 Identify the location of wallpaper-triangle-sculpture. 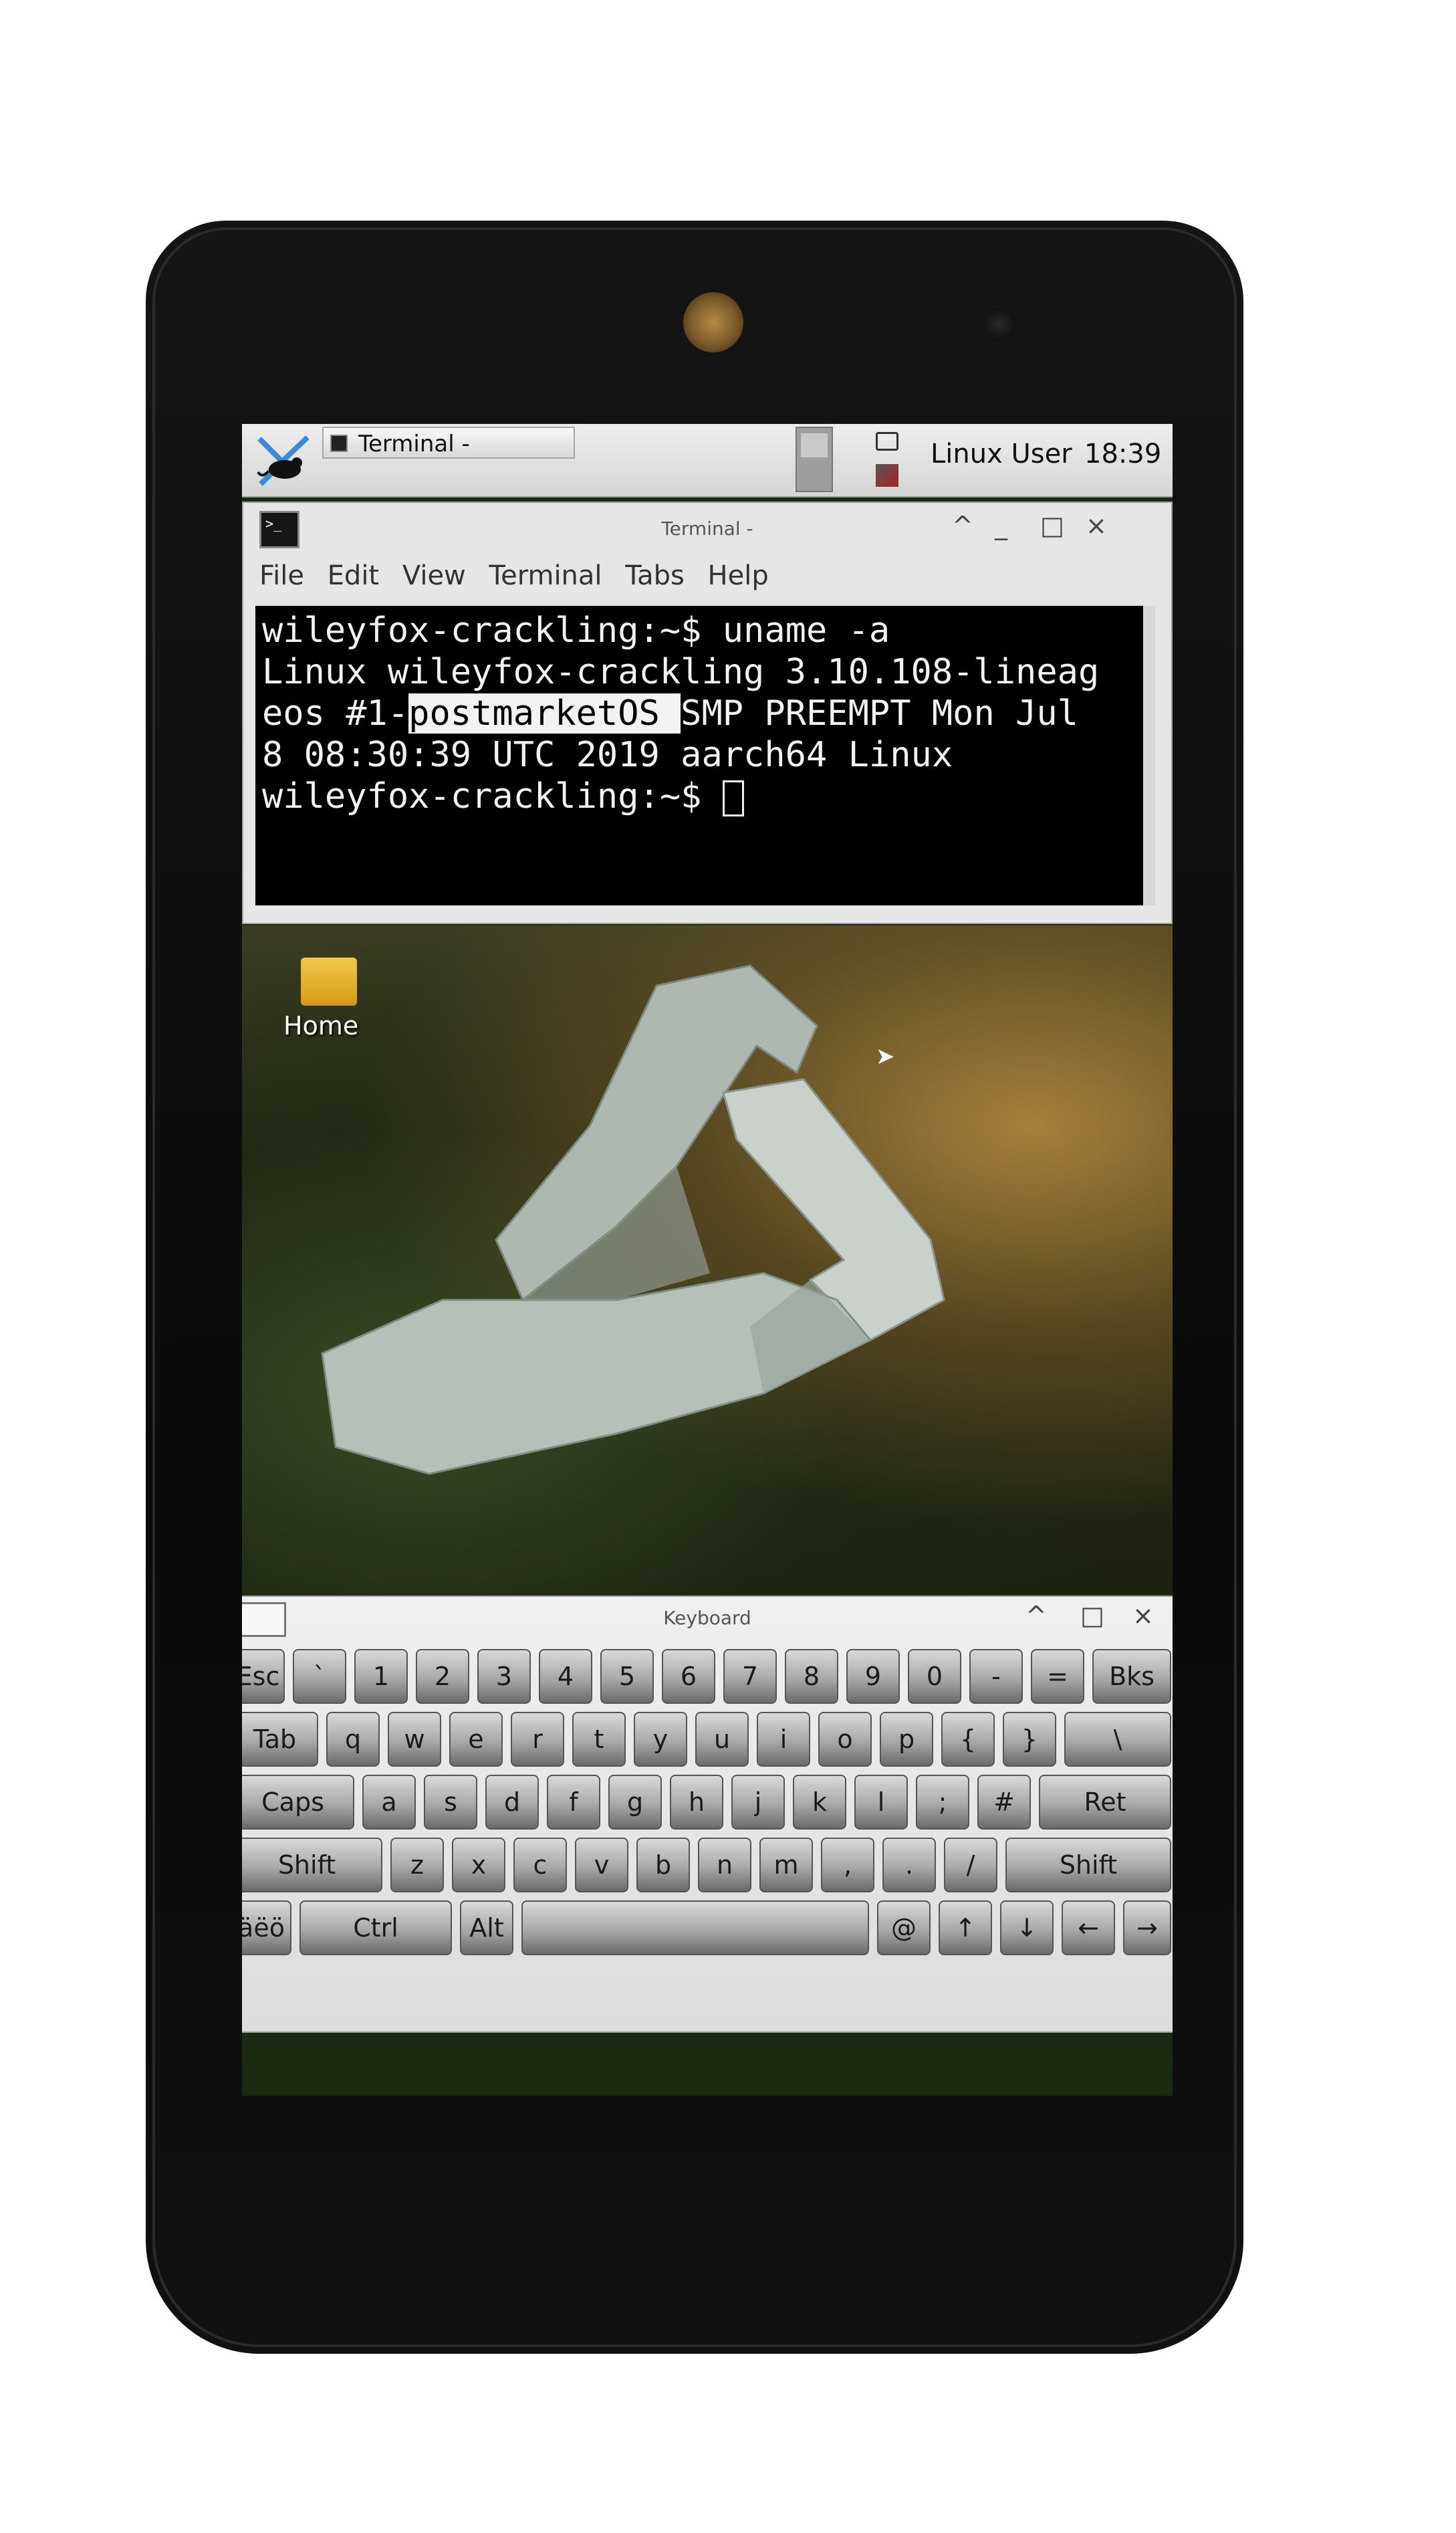
(633, 1219).